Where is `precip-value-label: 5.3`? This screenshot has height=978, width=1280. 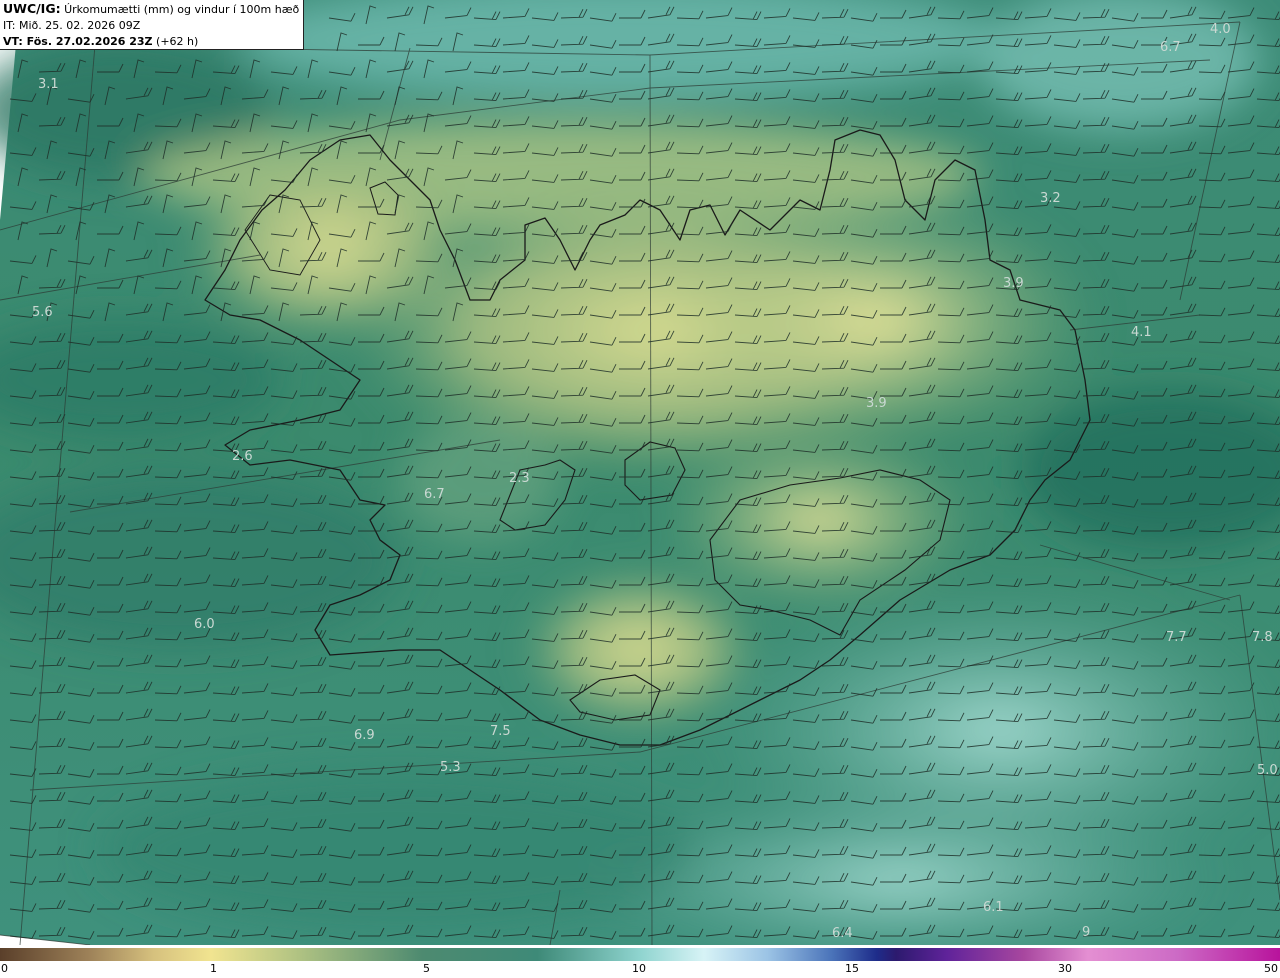 precip-value-label: 5.3 is located at coordinates (450, 767).